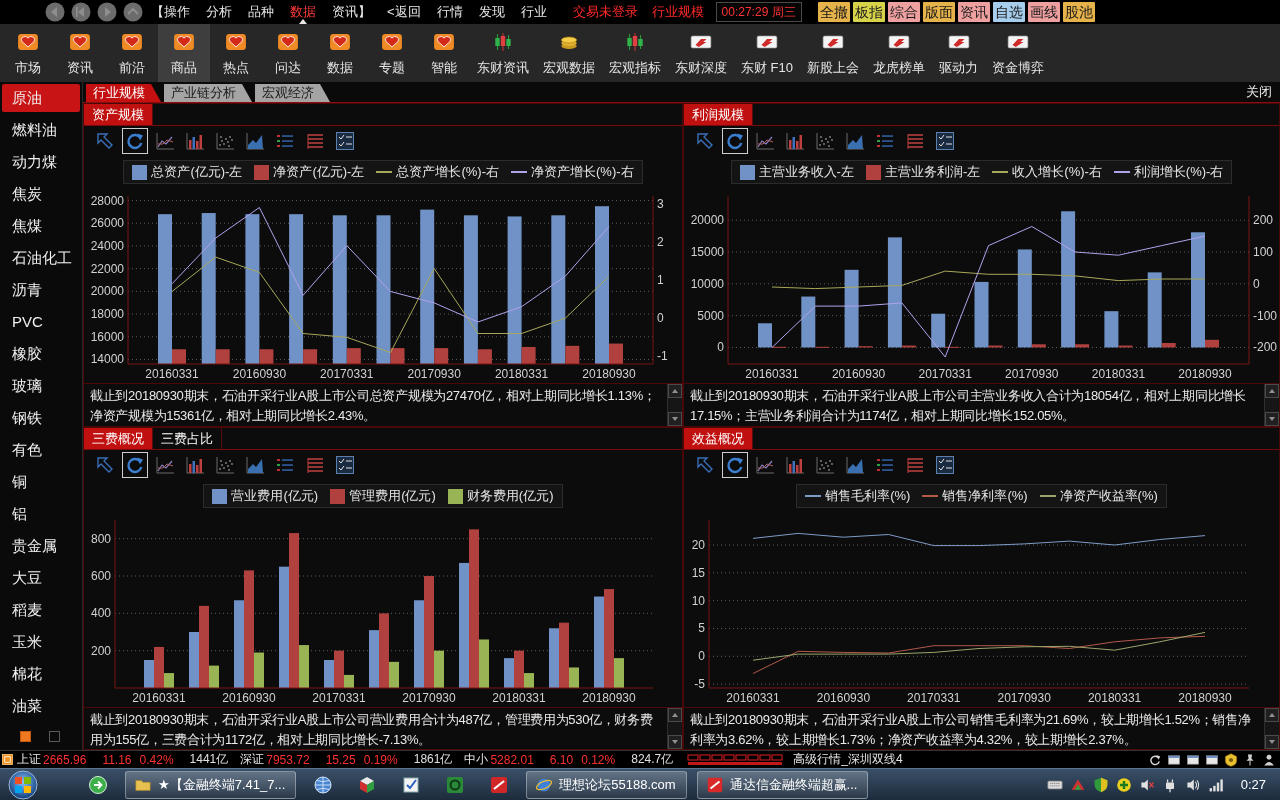  I want to click on tab: 产业链分析, so click(208, 93).